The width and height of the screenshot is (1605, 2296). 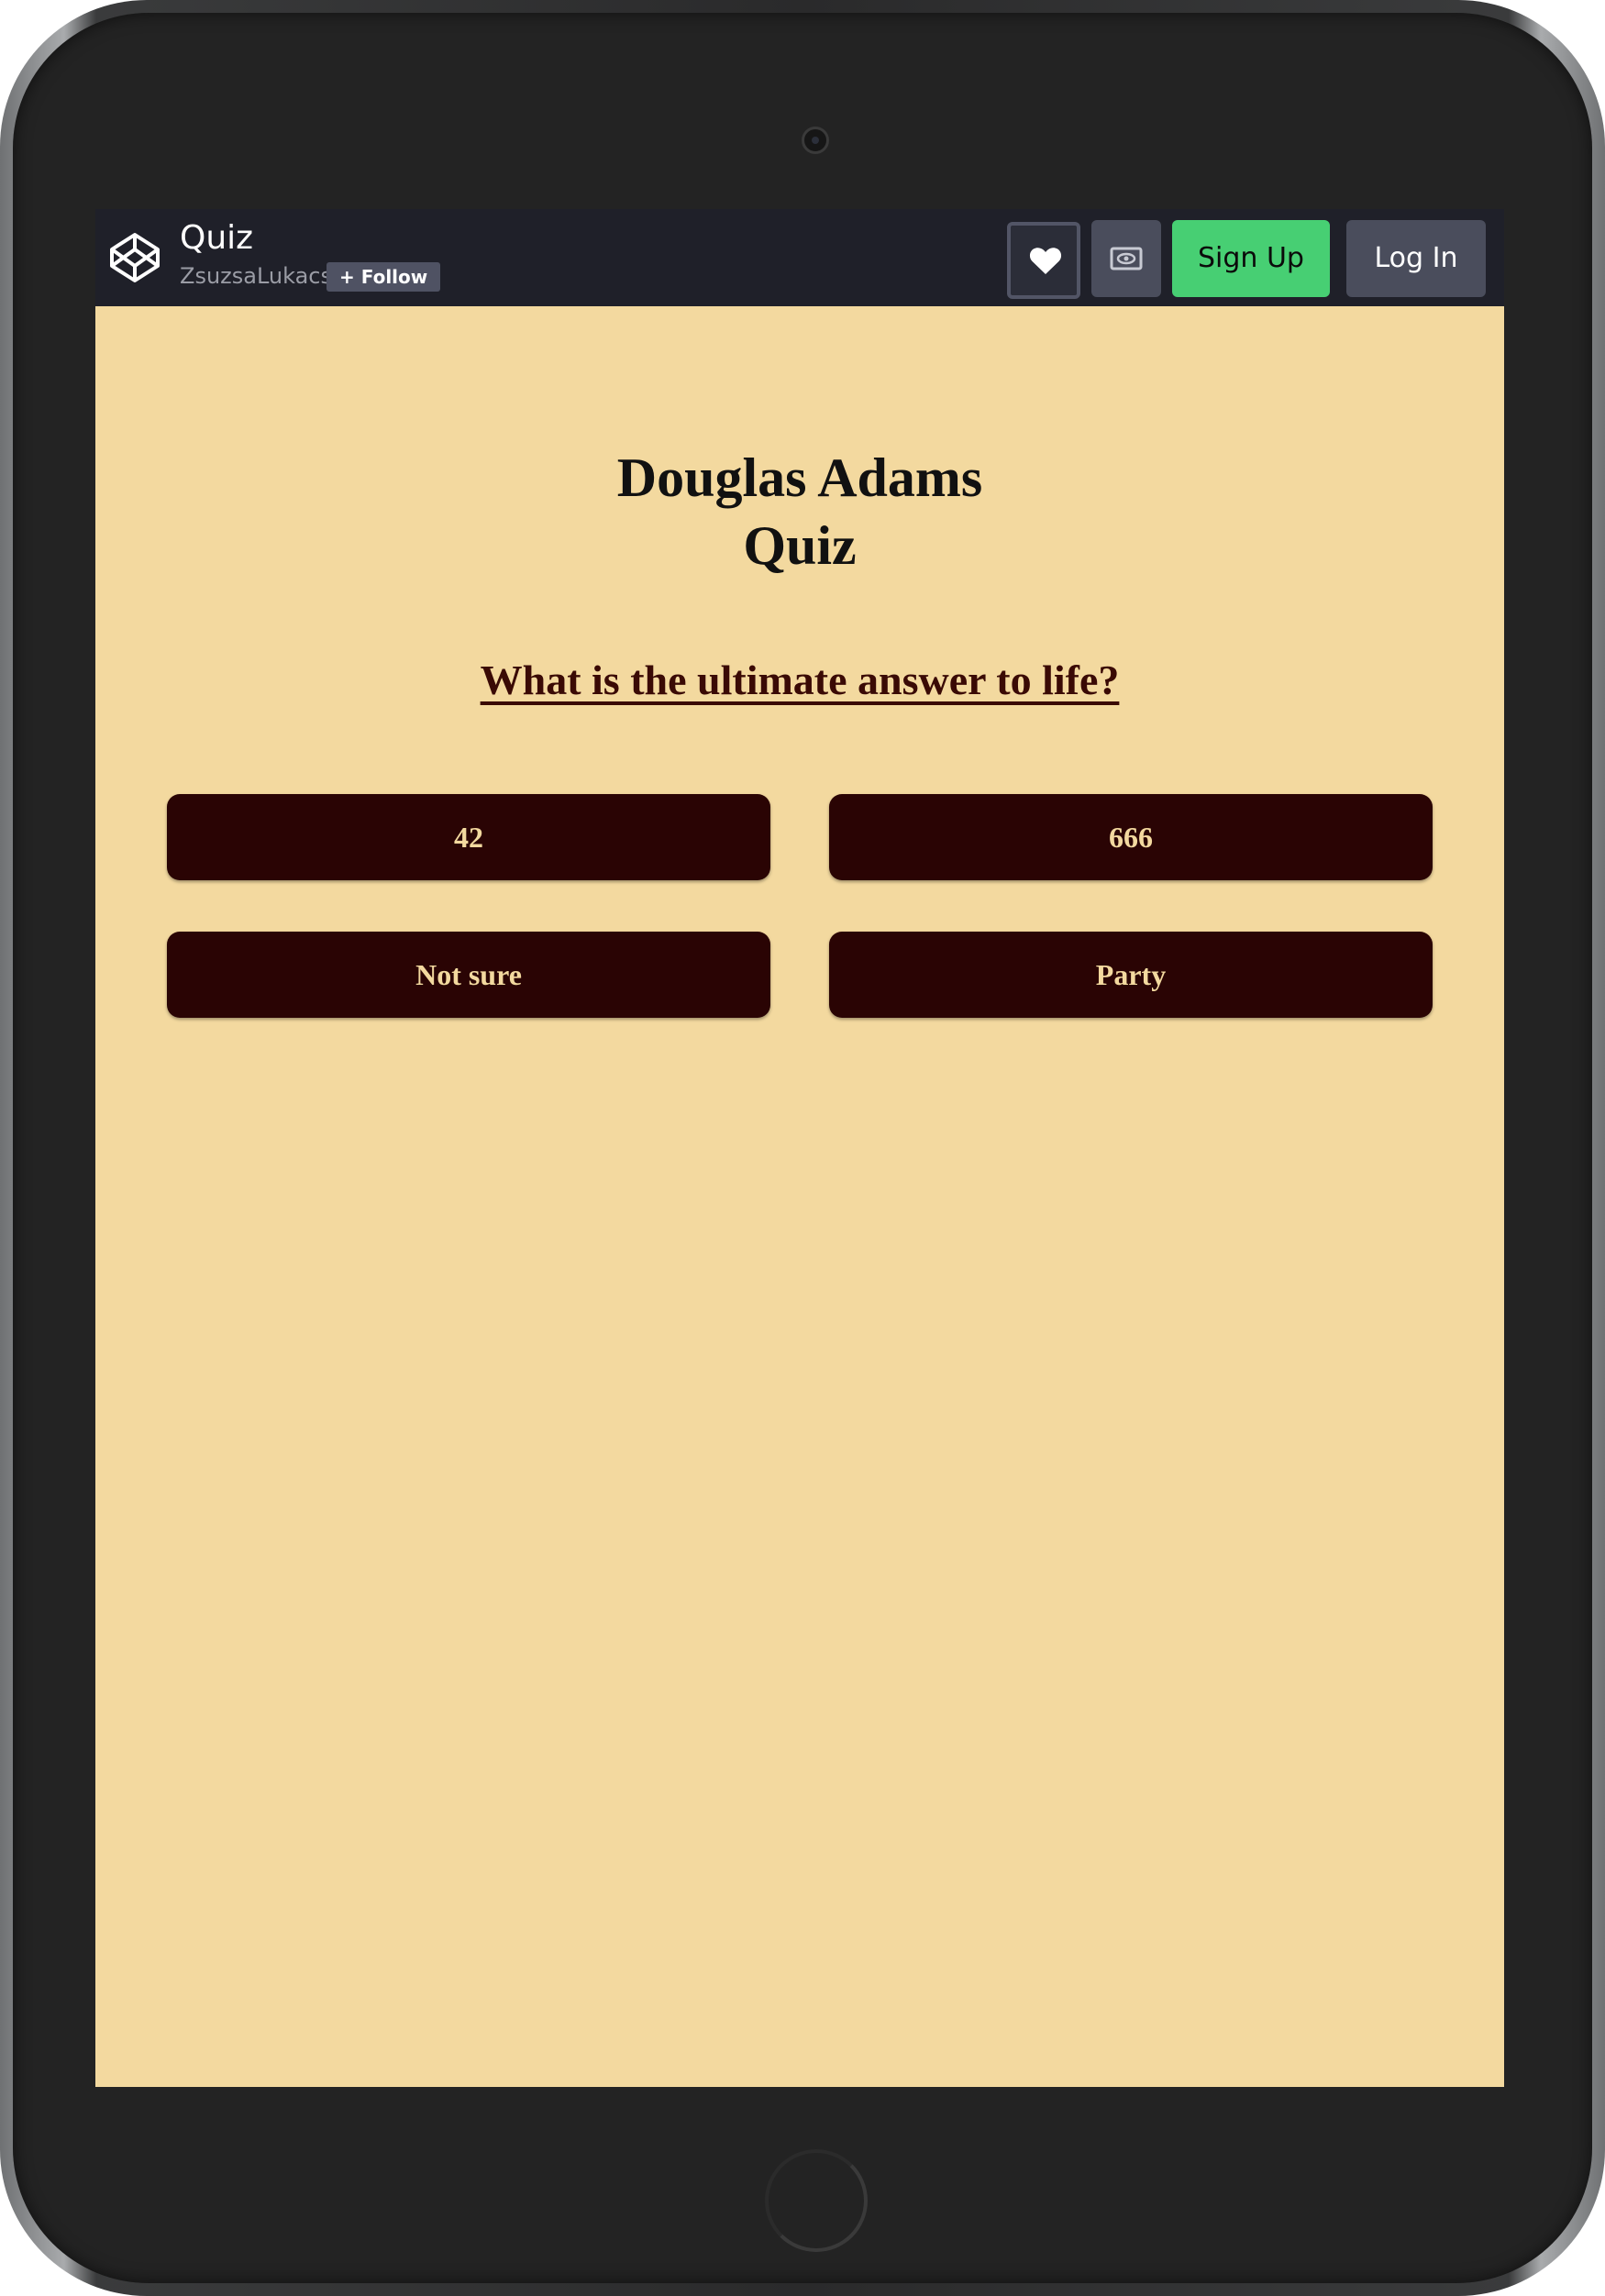 I want to click on answer-button-1: 42, so click(x=468, y=837).